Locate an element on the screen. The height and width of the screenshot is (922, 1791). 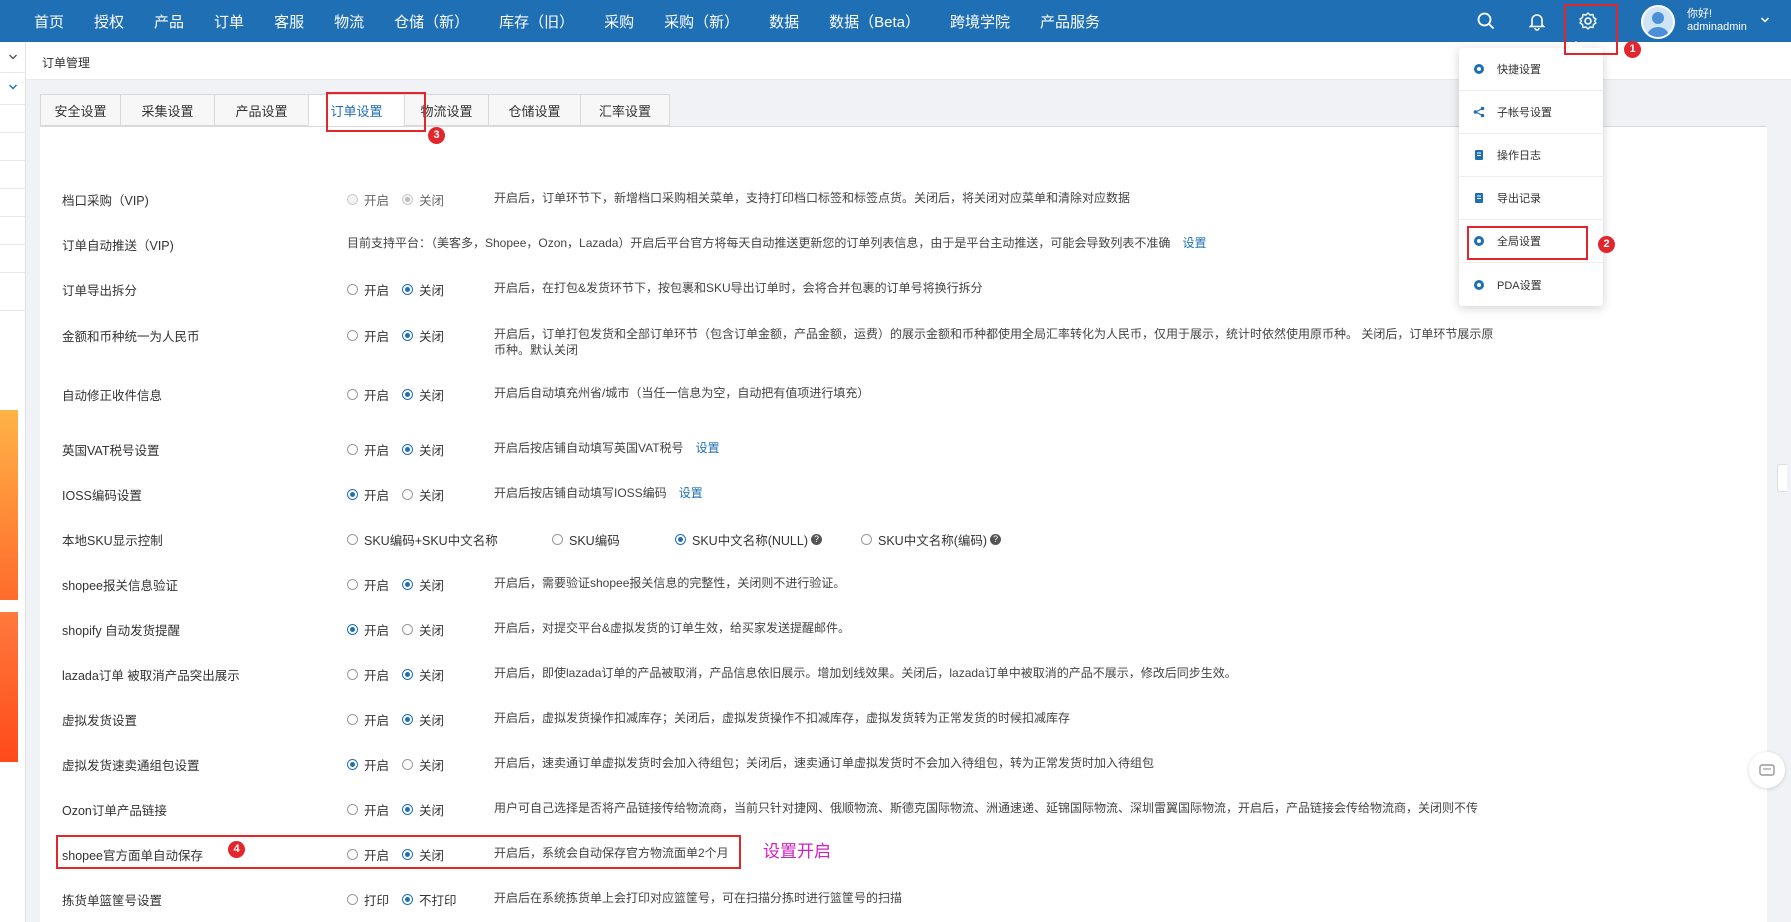
user-info: 你好! adminadmin is located at coordinates (1717, 21).